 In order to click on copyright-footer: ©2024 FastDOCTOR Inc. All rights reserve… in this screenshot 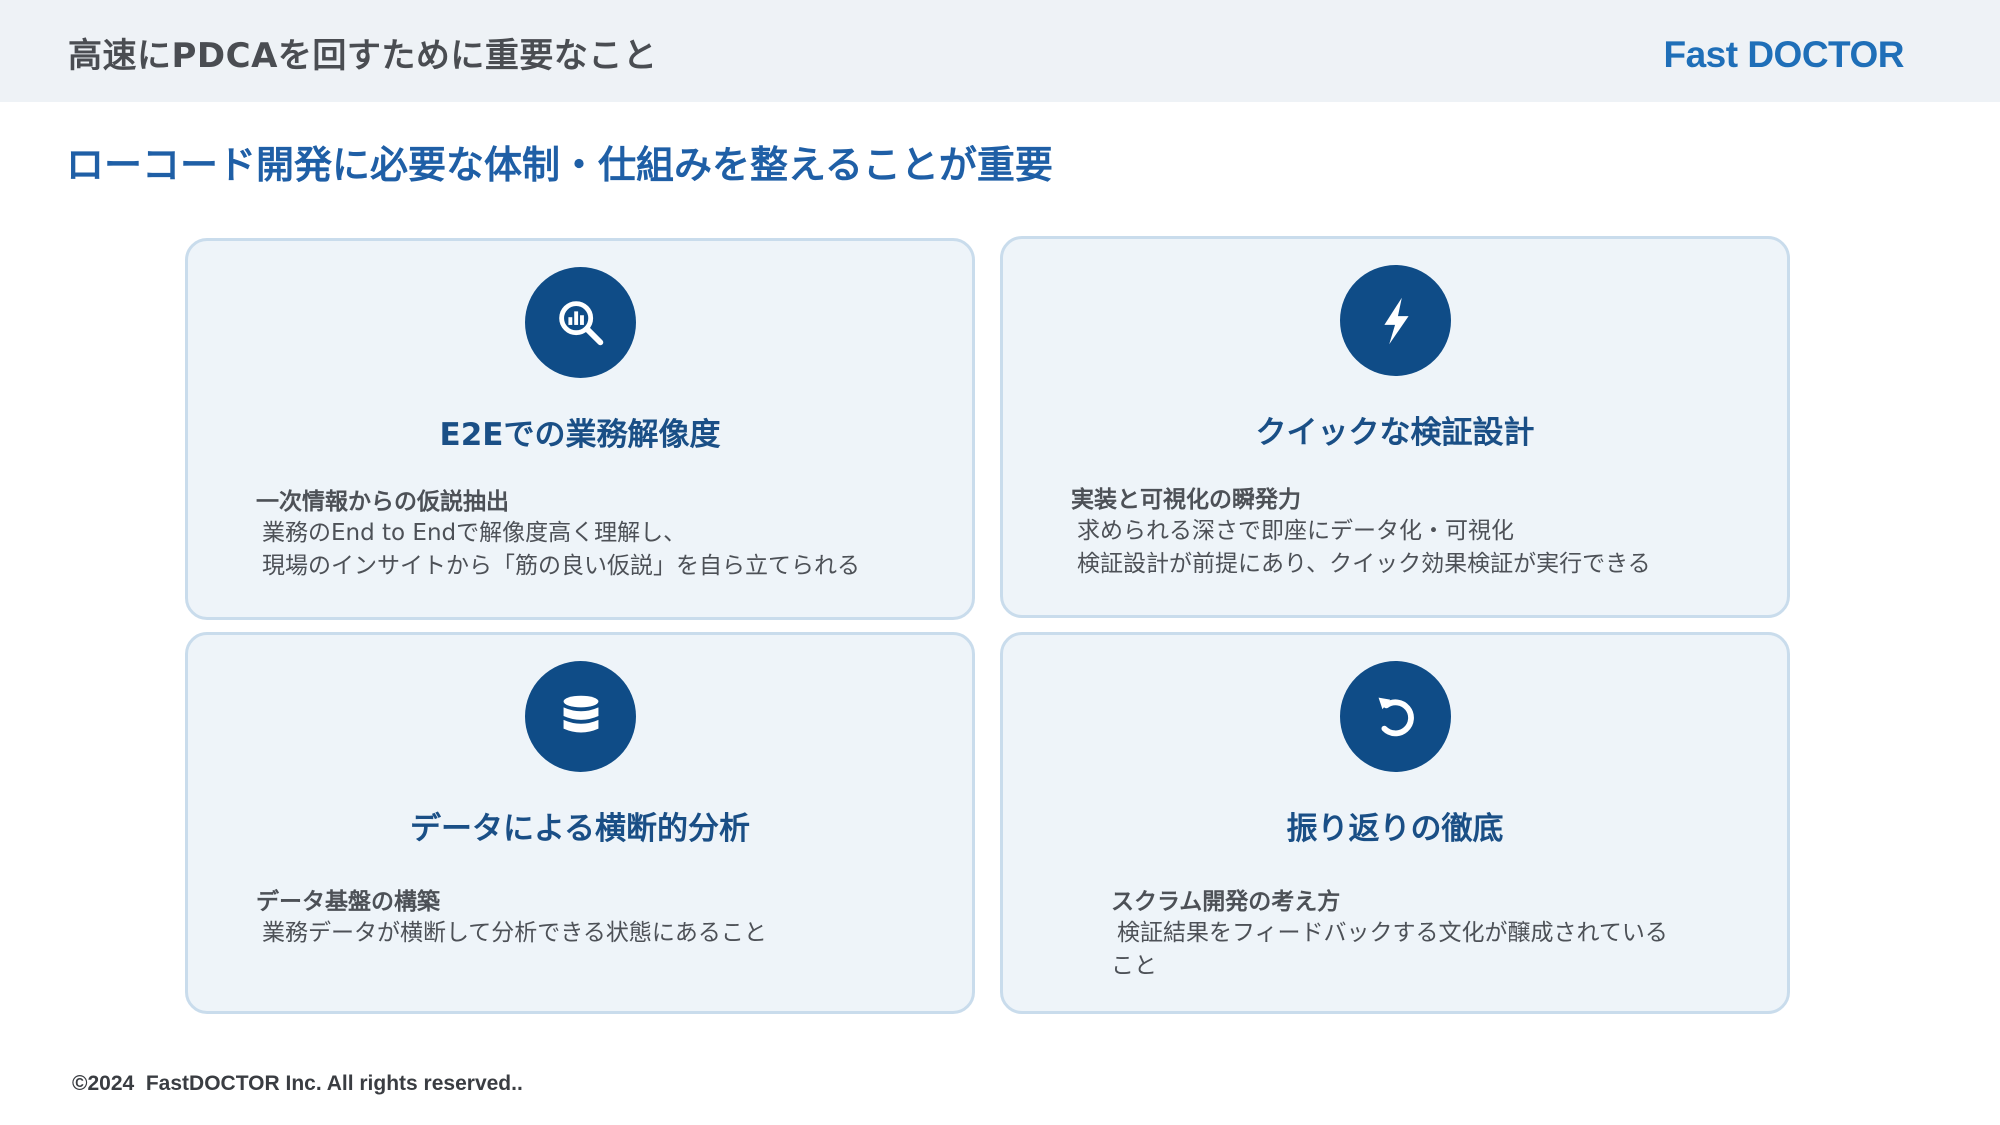, I will do `click(297, 1083)`.